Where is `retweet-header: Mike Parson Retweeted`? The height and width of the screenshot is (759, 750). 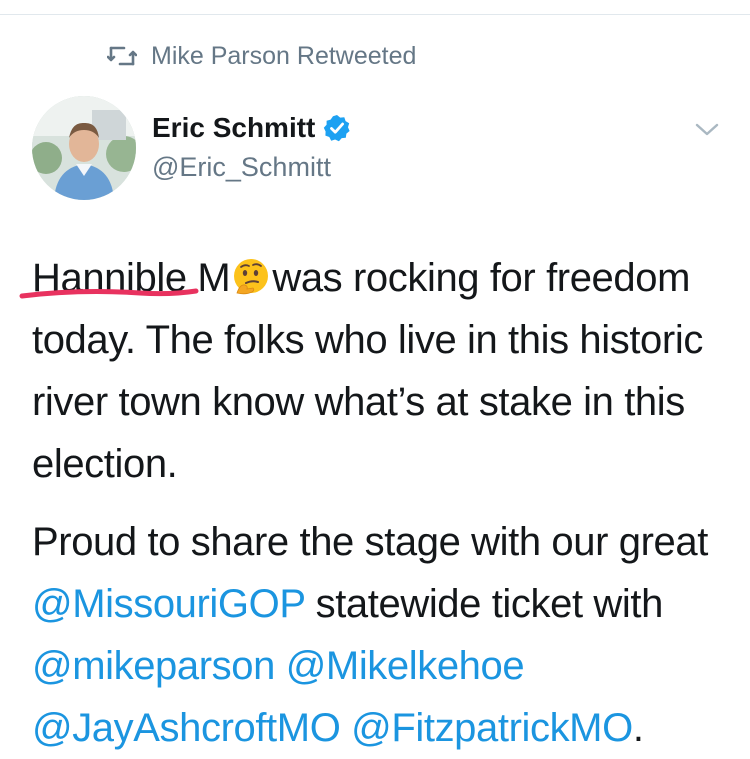 retweet-header: Mike Parson Retweeted is located at coordinates (261, 56).